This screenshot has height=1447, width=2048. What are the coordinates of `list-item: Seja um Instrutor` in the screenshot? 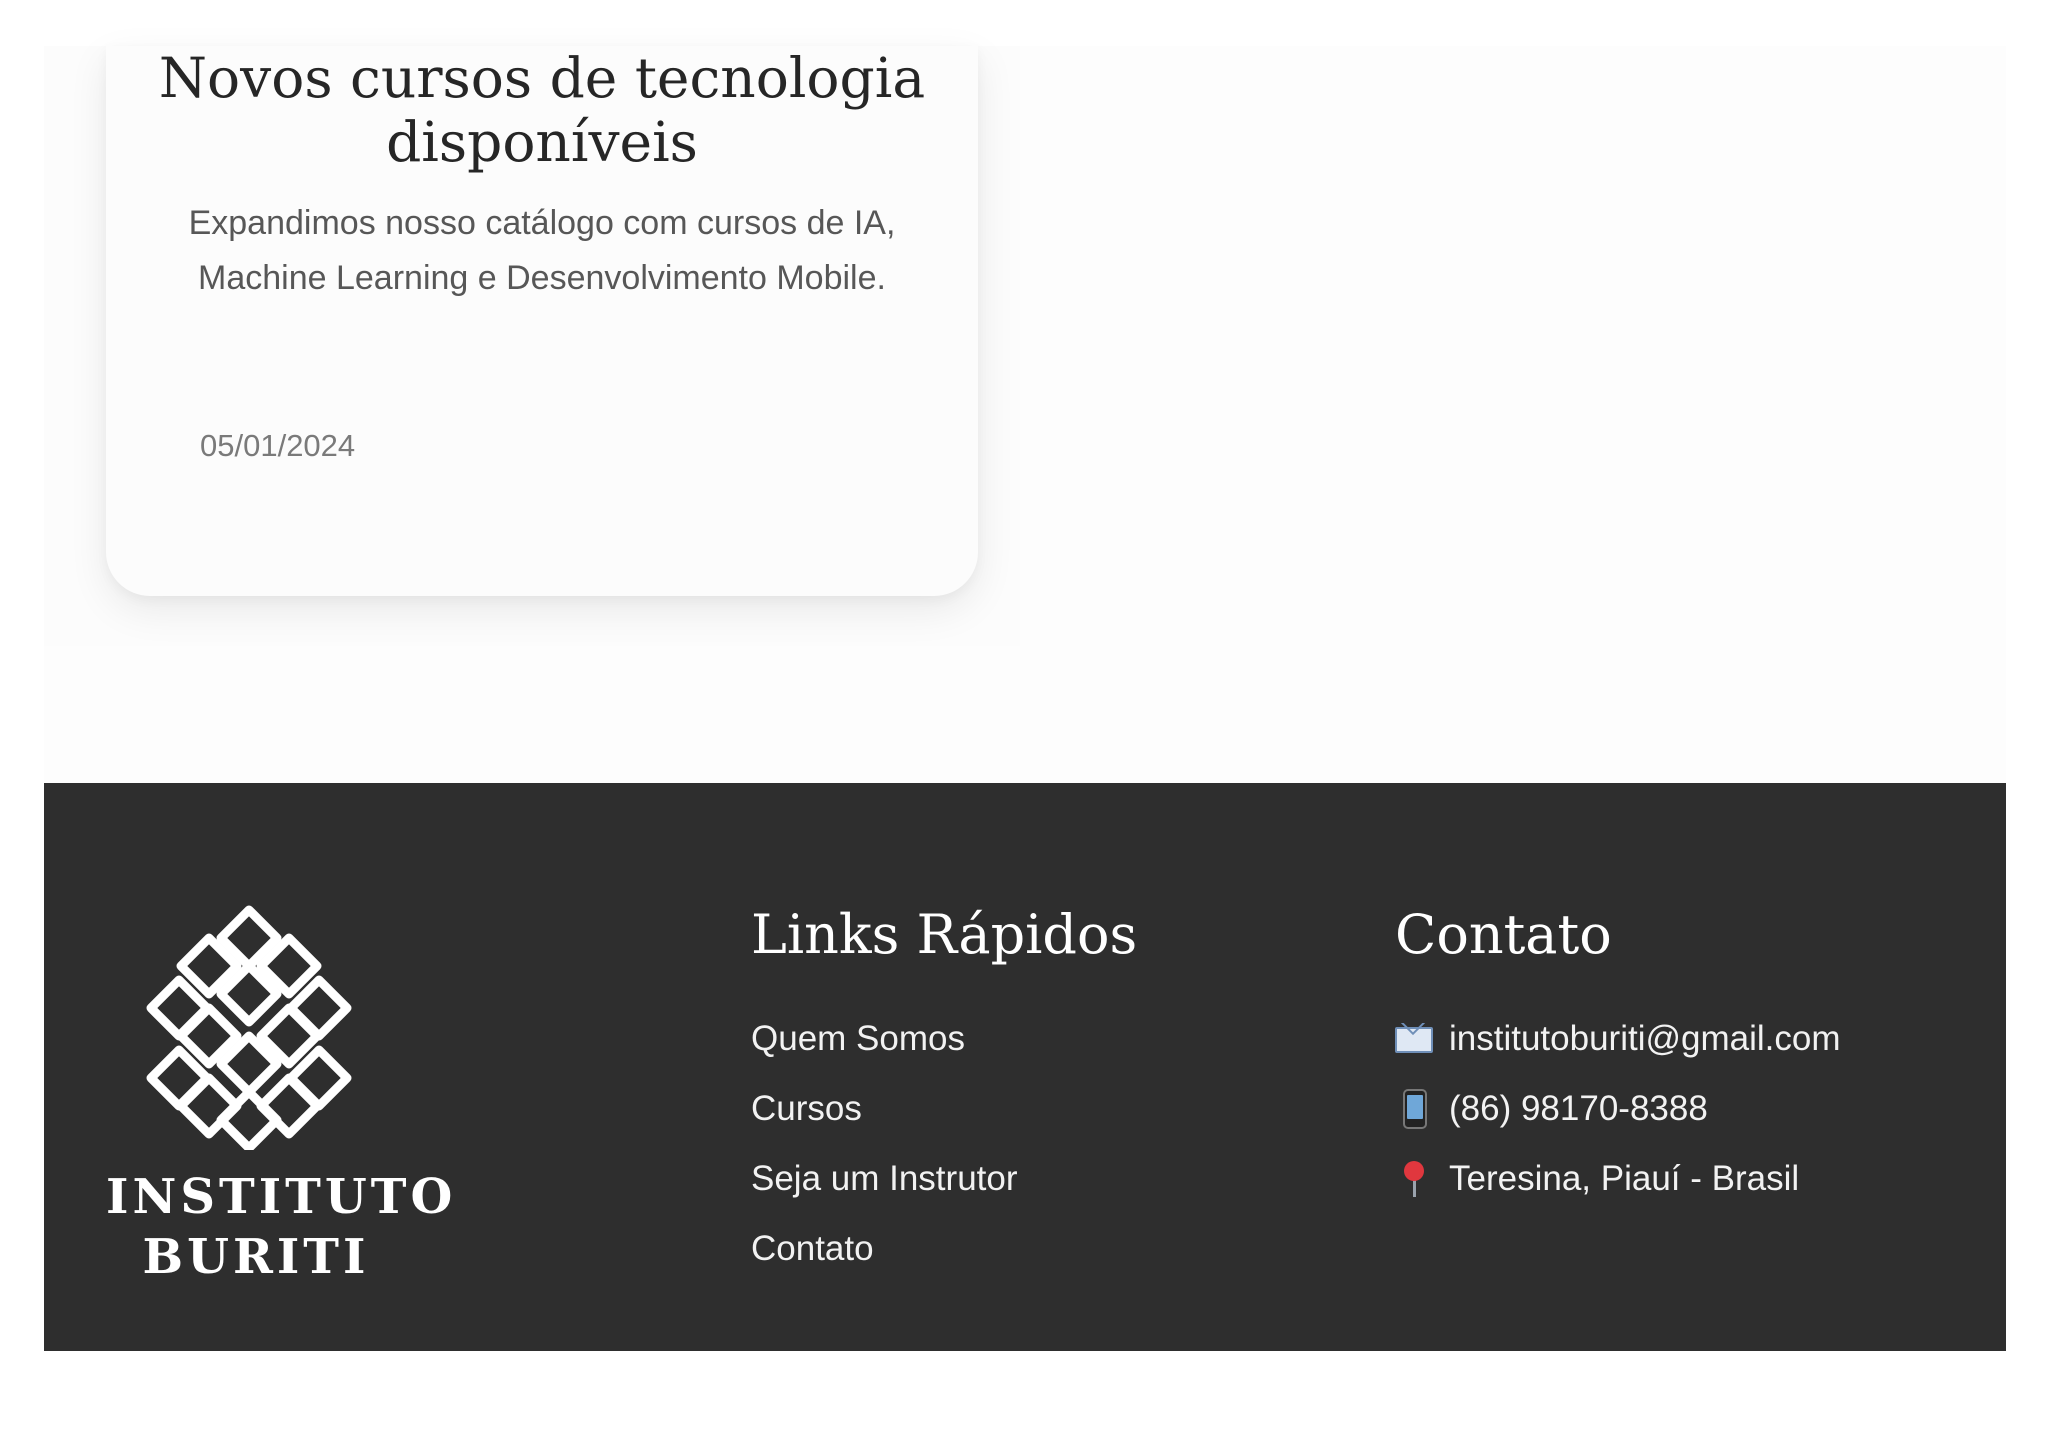 It's located at (1031, 1179).